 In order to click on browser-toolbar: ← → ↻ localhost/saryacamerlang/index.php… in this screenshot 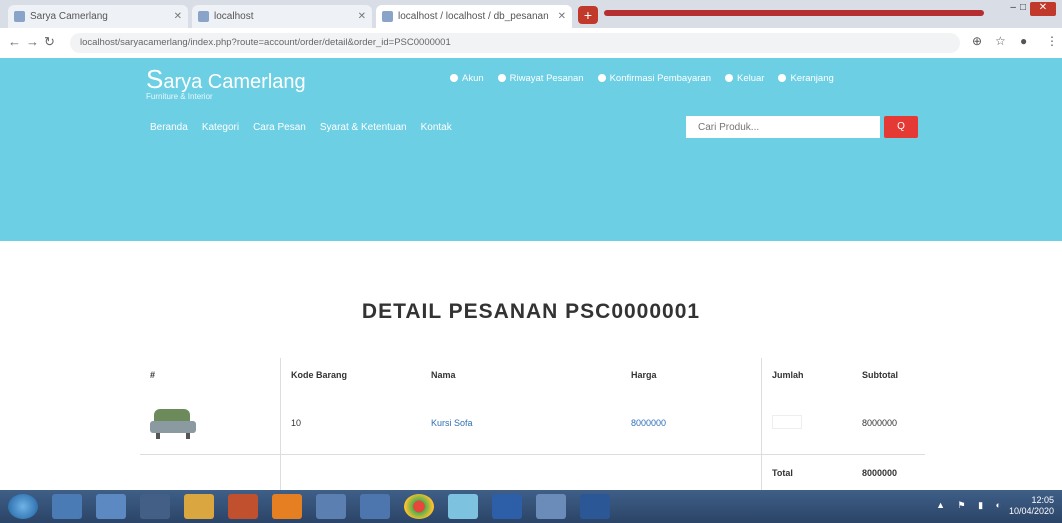, I will do `click(531, 43)`.